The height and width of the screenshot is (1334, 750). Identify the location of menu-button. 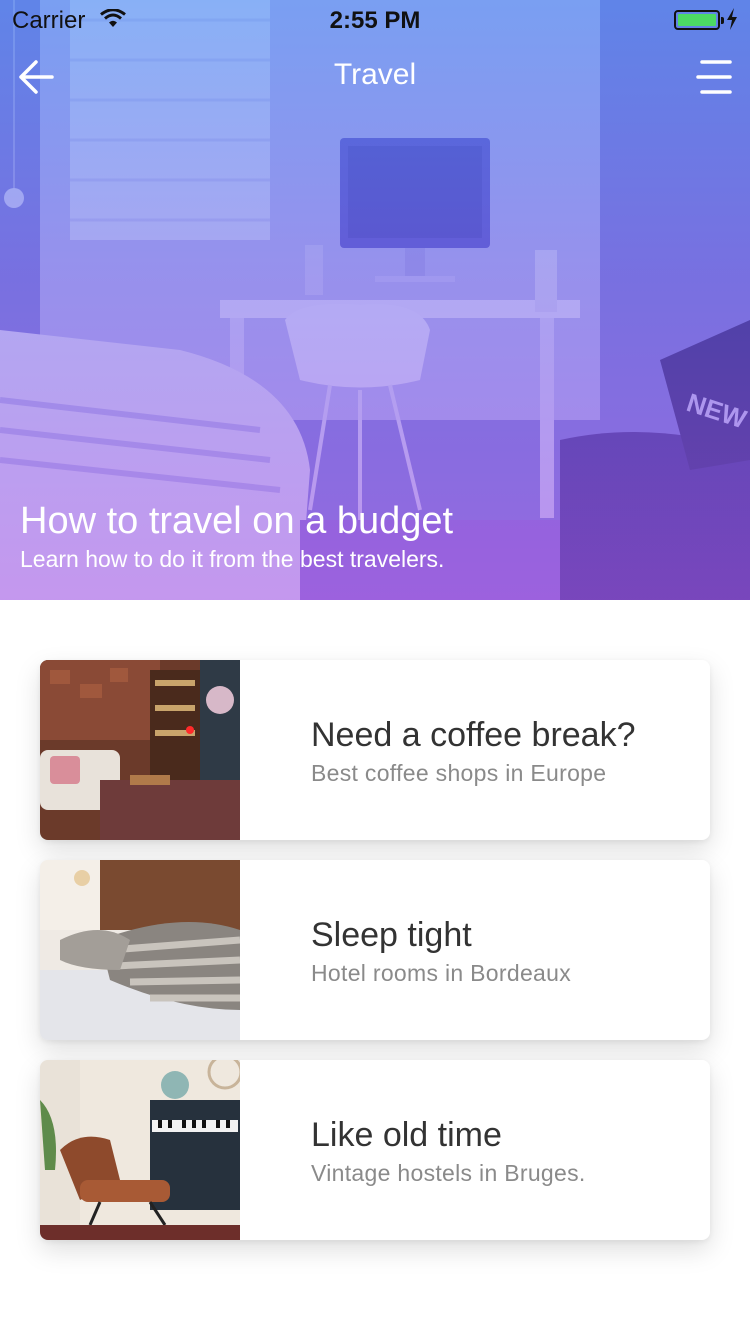
(714, 78).